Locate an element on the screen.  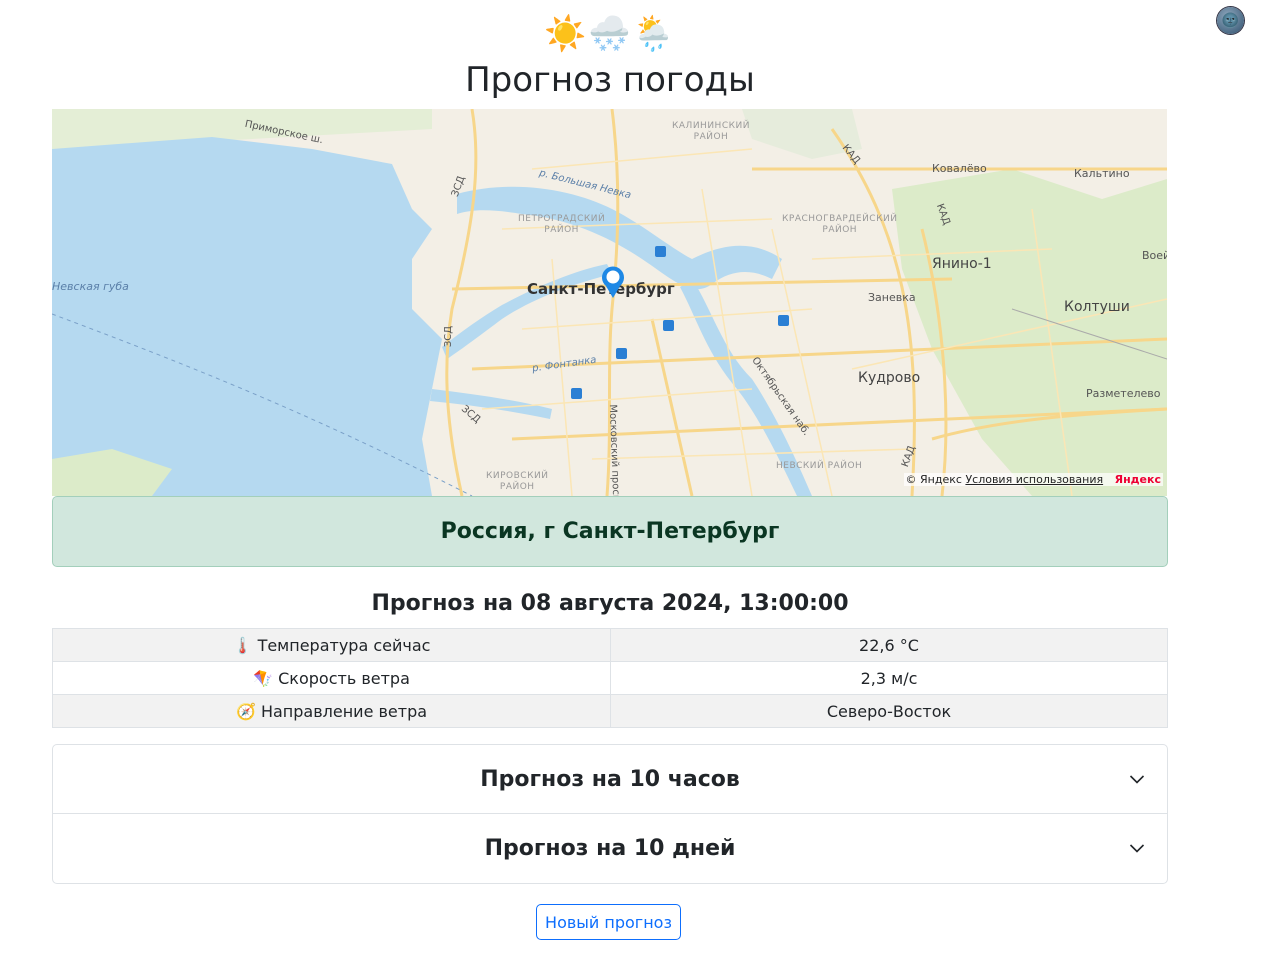
map-label-voe: Воей is located at coordinates (1154, 255).